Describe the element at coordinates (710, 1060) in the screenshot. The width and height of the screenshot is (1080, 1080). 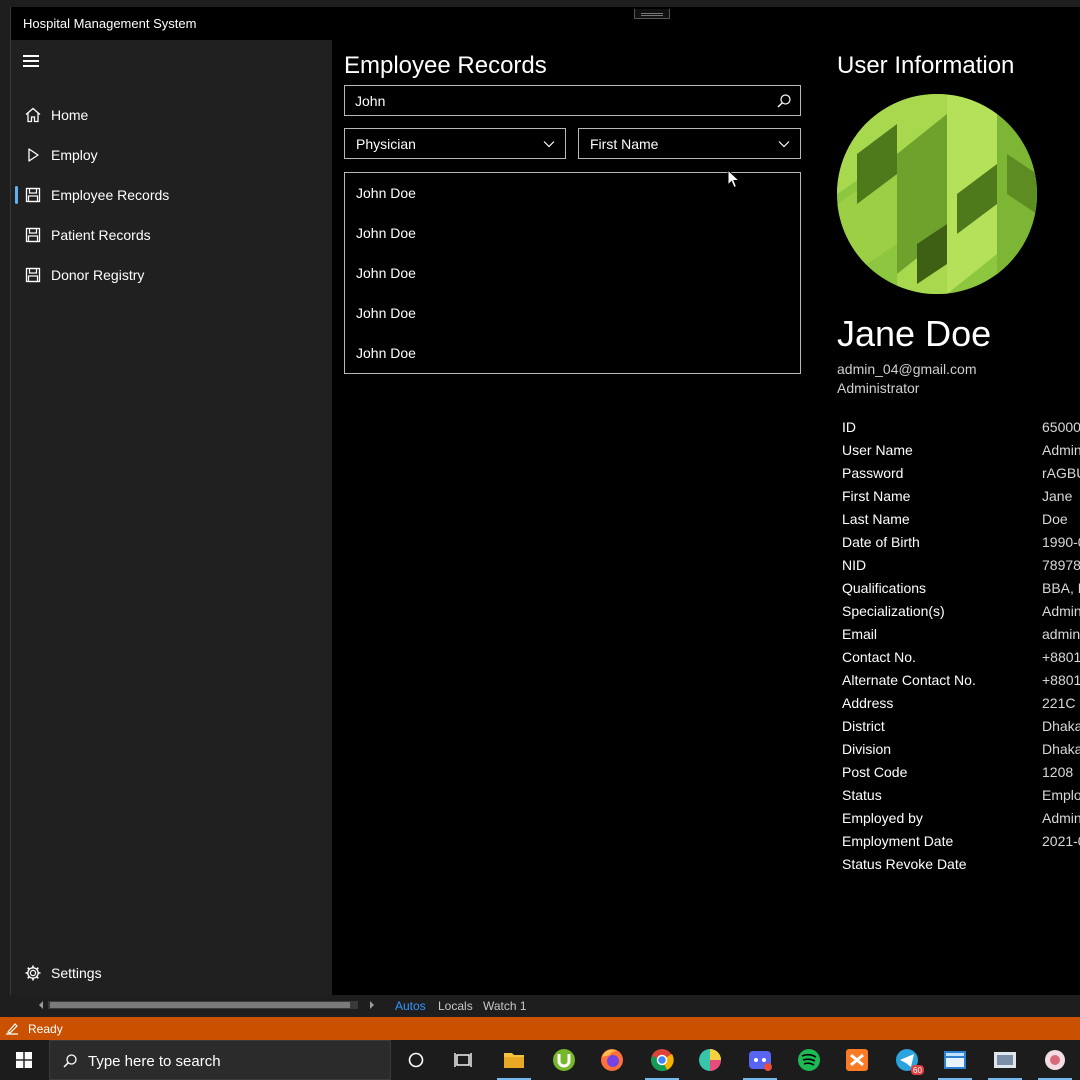
I see `paint-icon` at that location.